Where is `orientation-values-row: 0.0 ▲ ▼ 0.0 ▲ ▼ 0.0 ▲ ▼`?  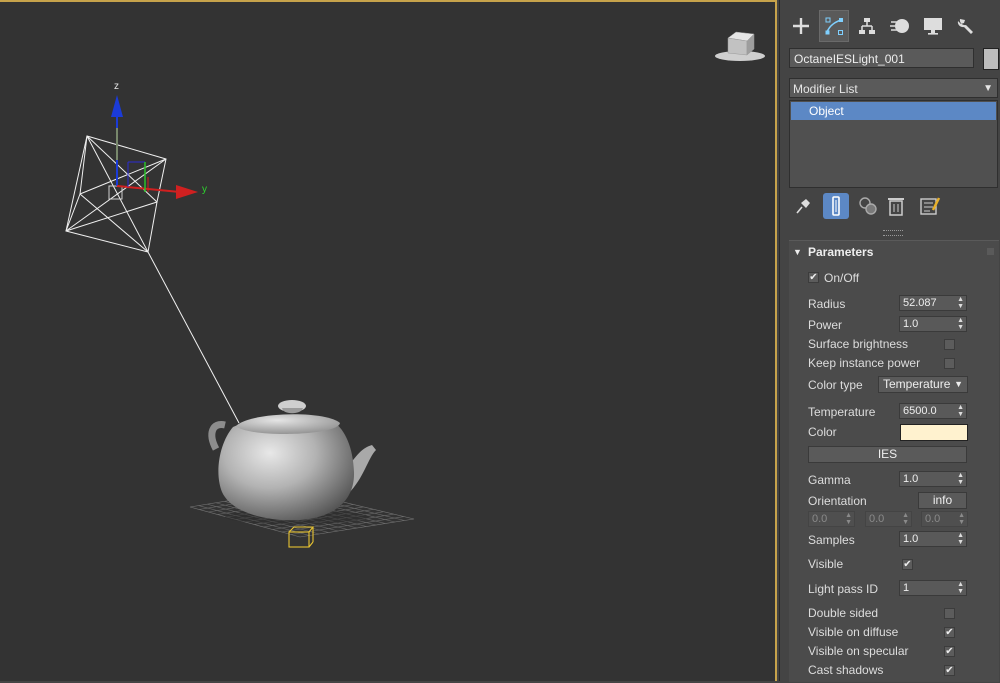 orientation-values-row: 0.0 ▲ ▼ 0.0 ▲ ▼ 0.0 ▲ ▼ is located at coordinates (894, 520).